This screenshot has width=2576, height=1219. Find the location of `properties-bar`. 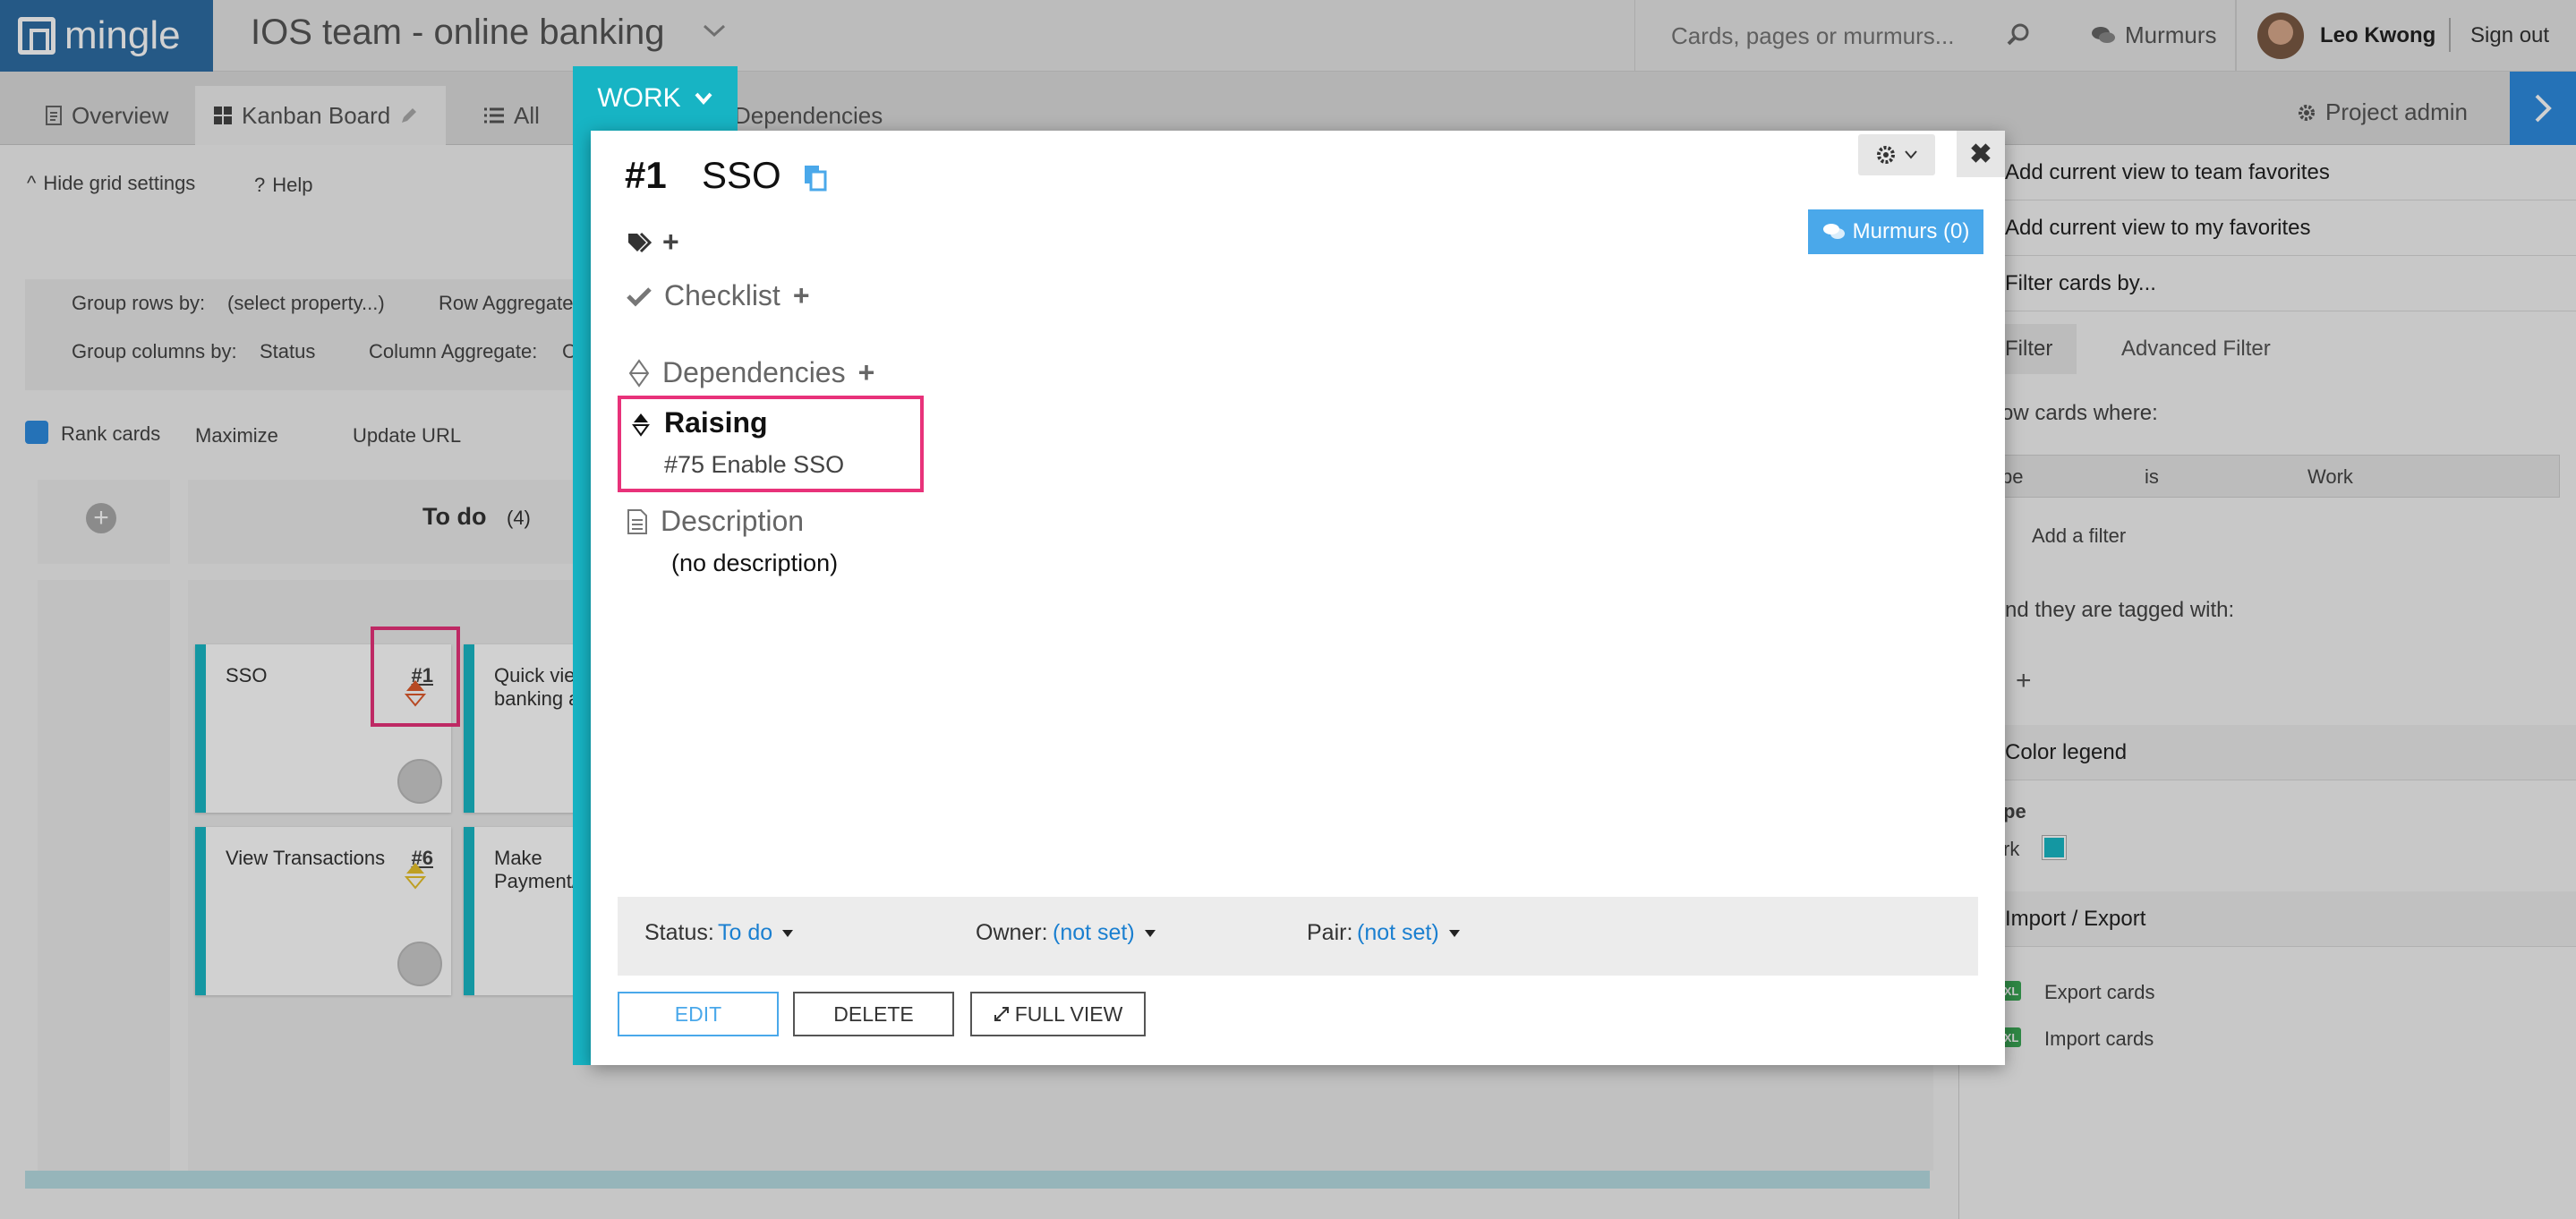

properties-bar is located at coordinates (1298, 936).